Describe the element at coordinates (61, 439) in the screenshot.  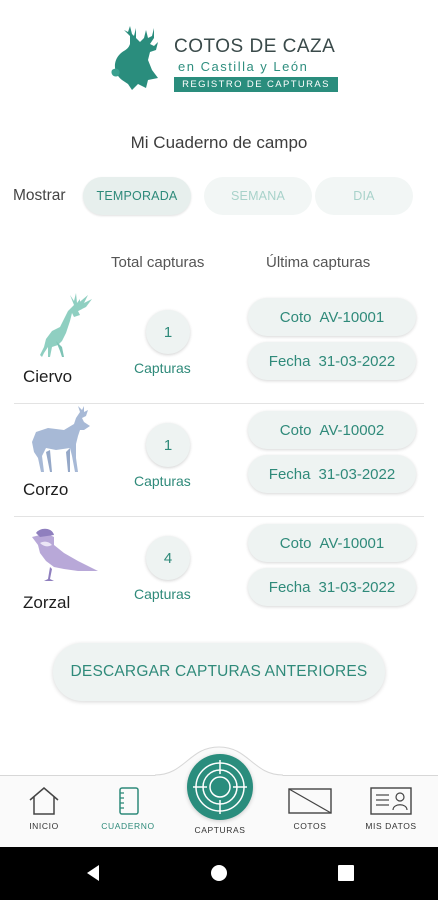
I see `roe-deer-icon` at that location.